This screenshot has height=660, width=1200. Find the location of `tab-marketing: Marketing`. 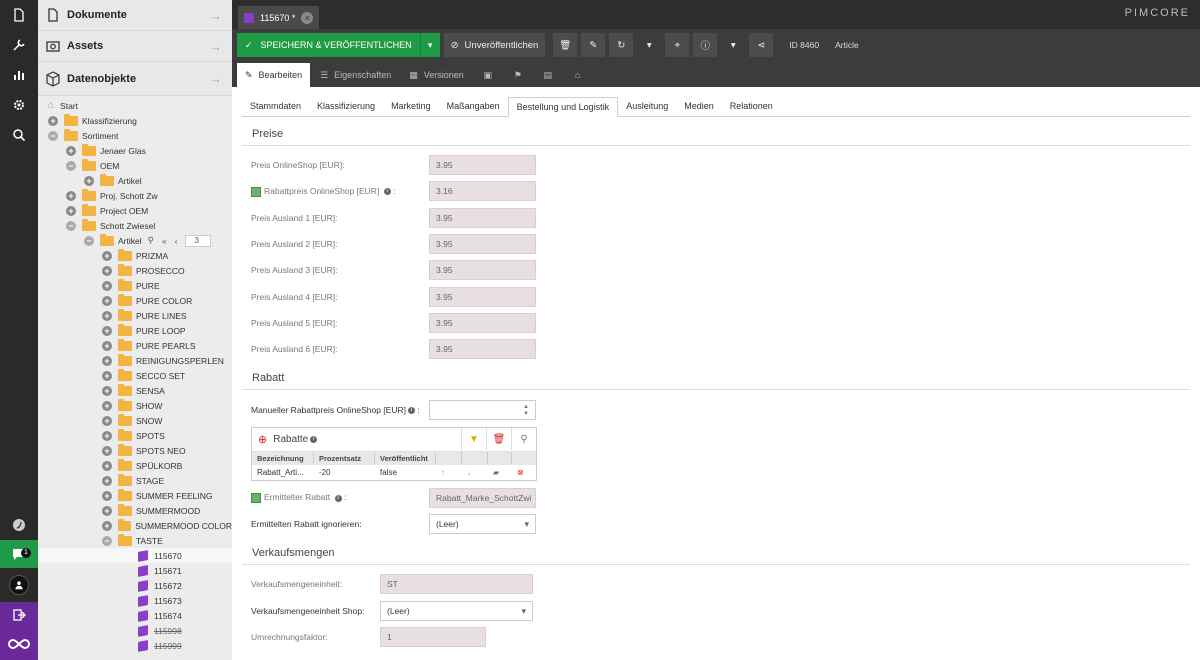

tab-marketing: Marketing is located at coordinates (411, 106).